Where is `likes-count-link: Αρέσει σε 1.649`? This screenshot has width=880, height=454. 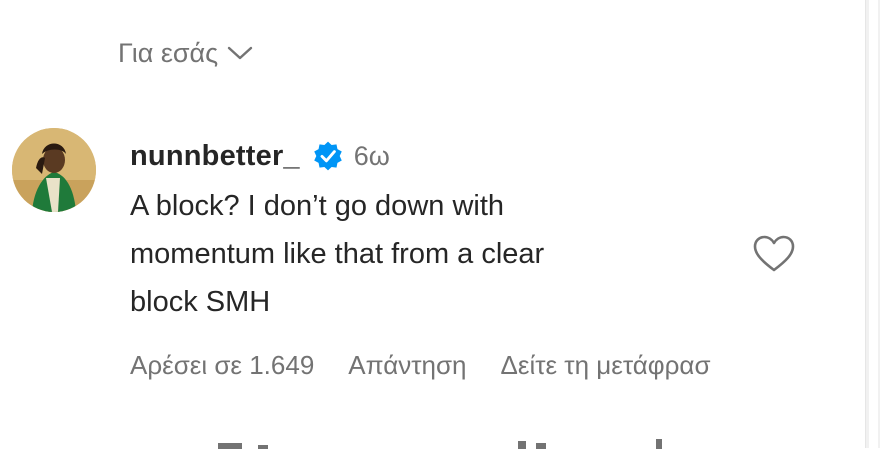 likes-count-link: Αρέσει σε 1.649 is located at coordinates (222, 365).